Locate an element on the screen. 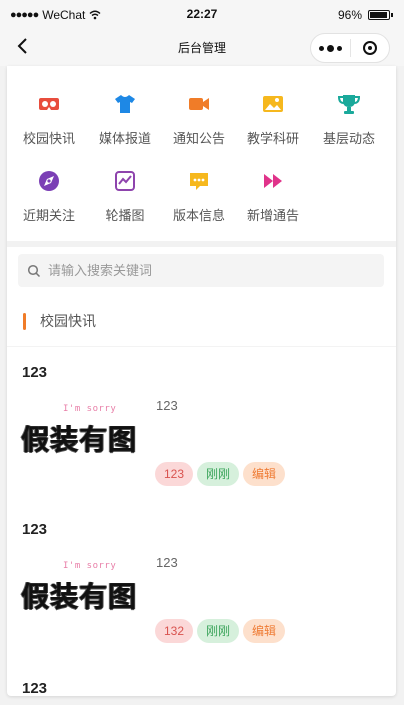  battery-icon is located at coordinates (380, 15).